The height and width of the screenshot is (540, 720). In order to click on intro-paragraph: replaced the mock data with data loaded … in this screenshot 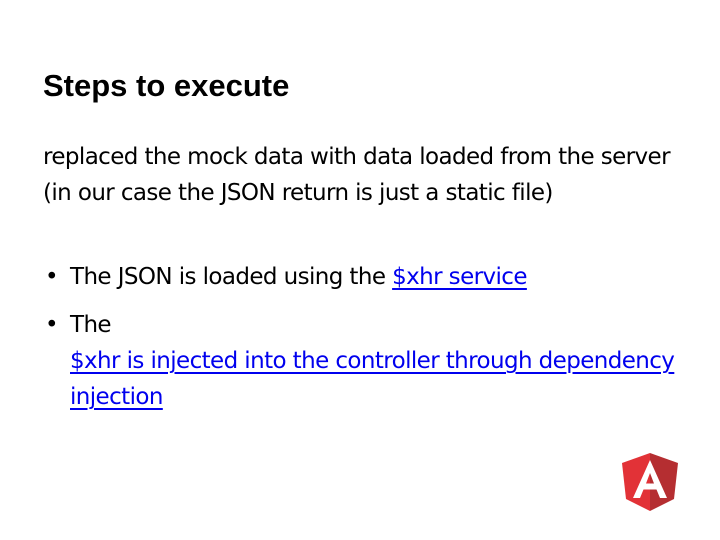, I will do `click(357, 175)`.